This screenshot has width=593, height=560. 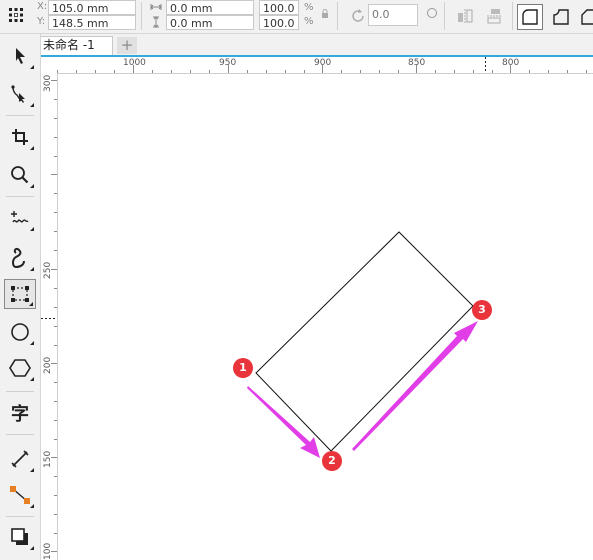 I want to click on text-tool: 字, so click(x=20, y=413).